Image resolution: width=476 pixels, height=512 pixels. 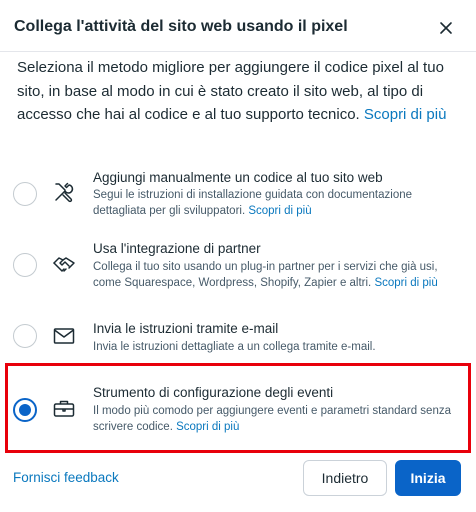 What do you see at coordinates (428, 478) in the screenshot?
I see `start-button: Inizia` at bounding box center [428, 478].